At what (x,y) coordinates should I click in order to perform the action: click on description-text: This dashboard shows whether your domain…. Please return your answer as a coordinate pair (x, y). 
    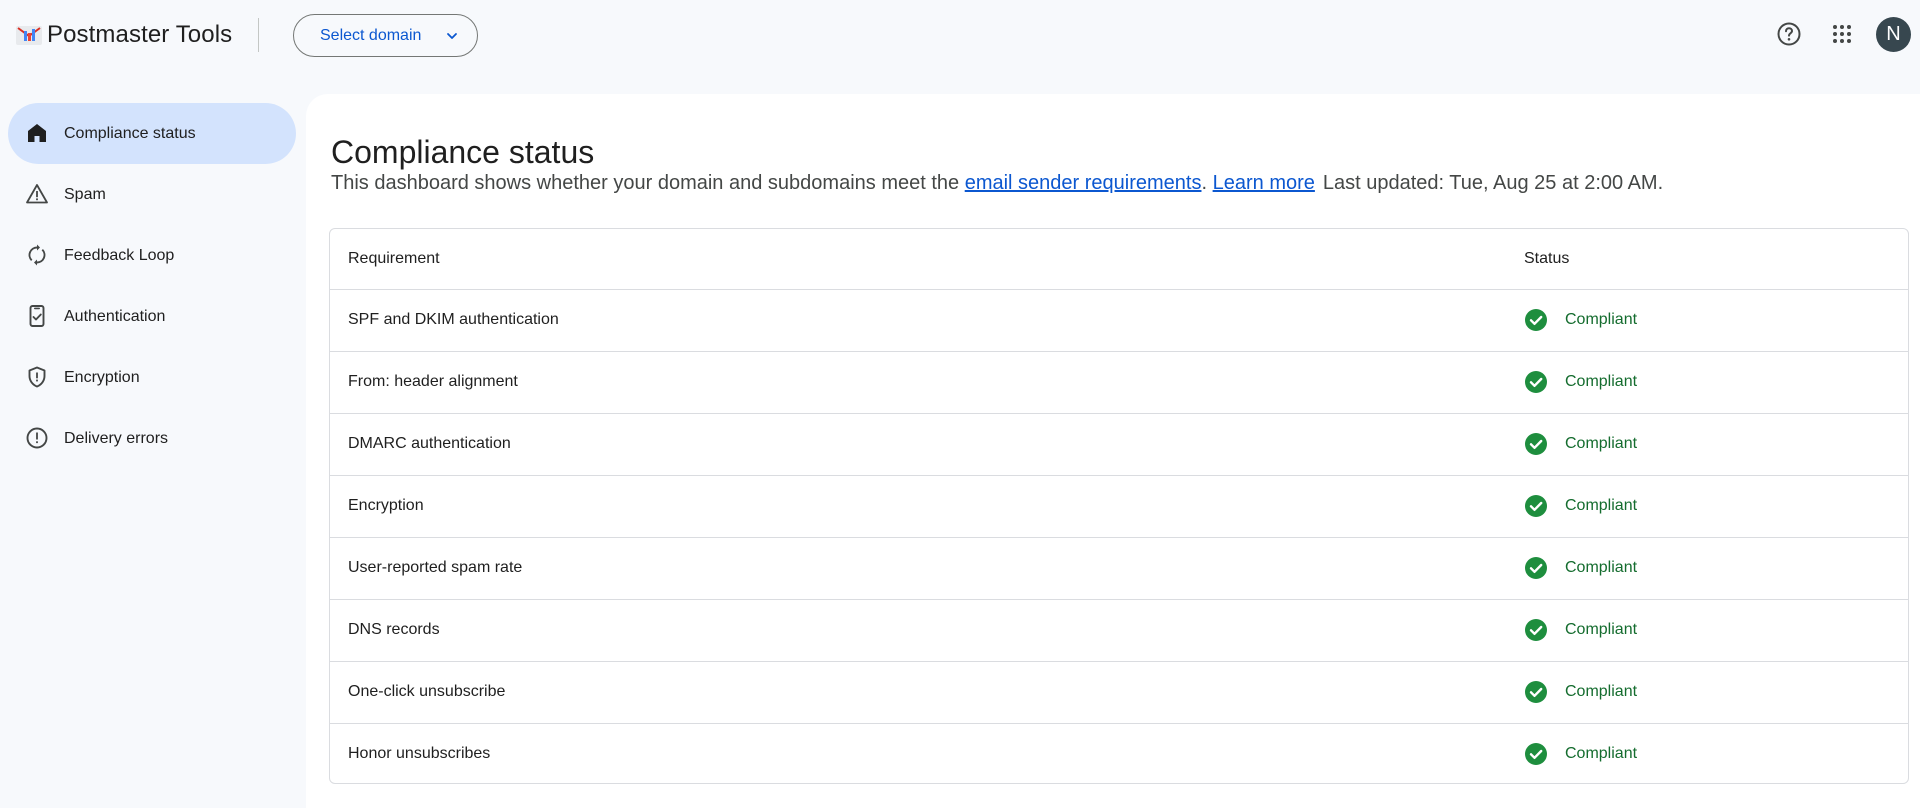
    Looking at the image, I should click on (648, 183).